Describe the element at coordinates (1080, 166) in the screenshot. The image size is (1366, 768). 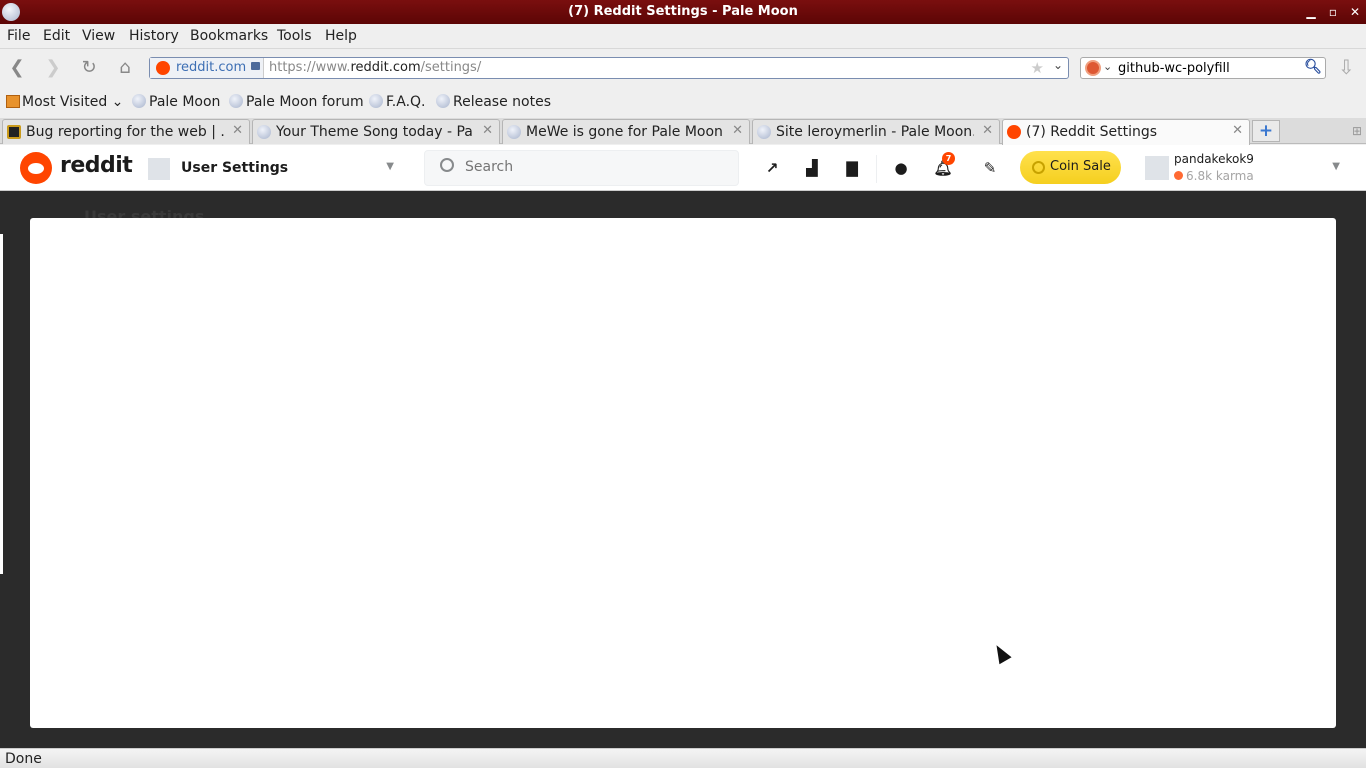
I see `coin-sale-label: Coin Sale` at that location.